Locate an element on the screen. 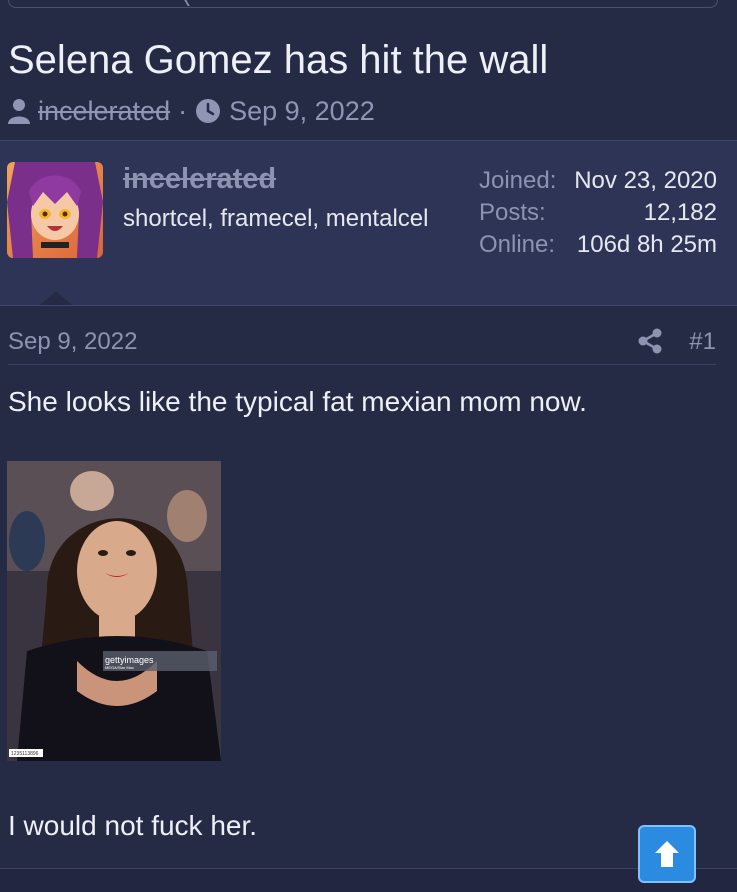 The width and height of the screenshot is (737, 892). post-body-text-2: I would not fuck her. is located at coordinates (133, 825).